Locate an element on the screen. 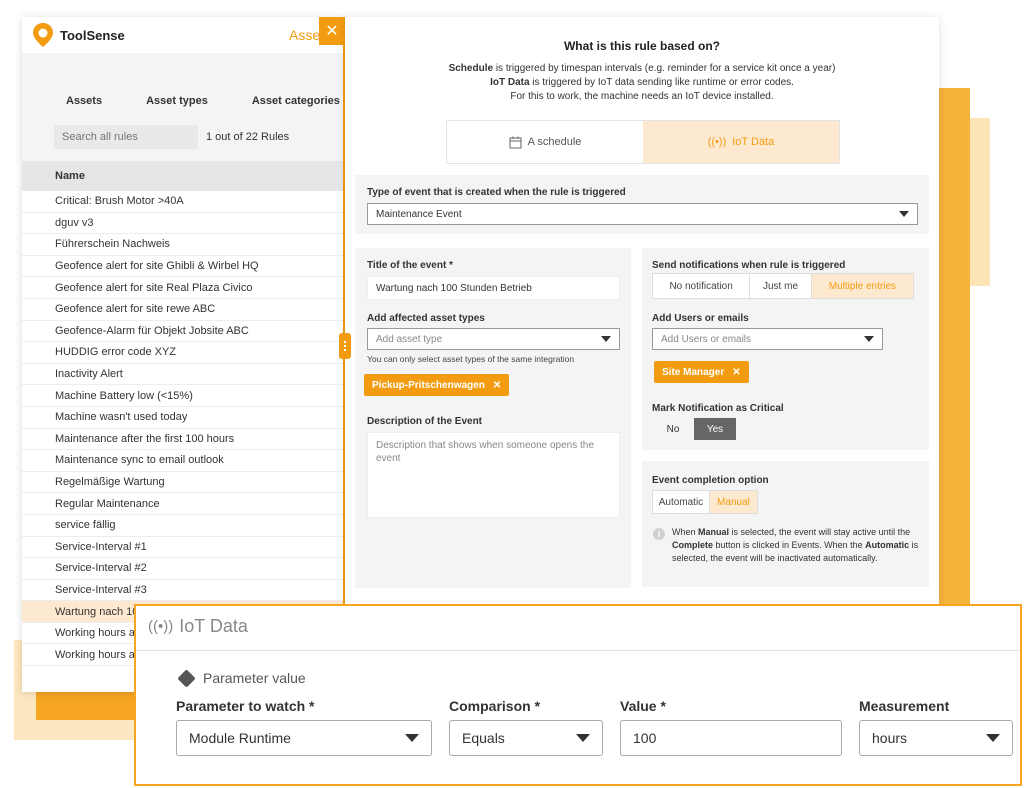  schedule-option-button: A schedule is located at coordinates (545, 142).